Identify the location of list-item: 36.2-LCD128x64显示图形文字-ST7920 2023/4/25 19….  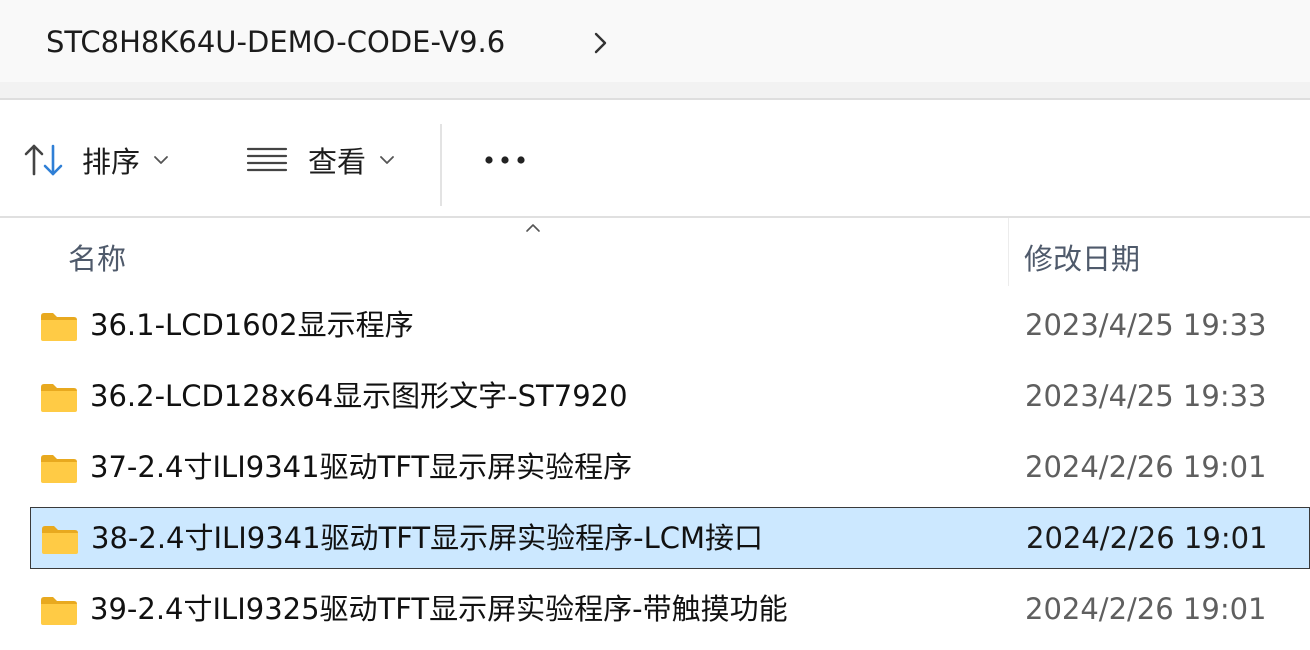
(670, 397).